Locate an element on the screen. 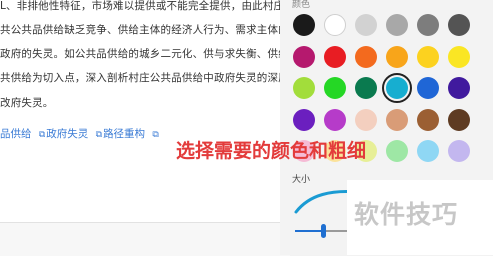 The height and width of the screenshot is (256, 493). doc-text-line: 政府的失灵。如公共品供给的城乡二元化、供与求失衡、供给效率低 is located at coordinates (160, 54).